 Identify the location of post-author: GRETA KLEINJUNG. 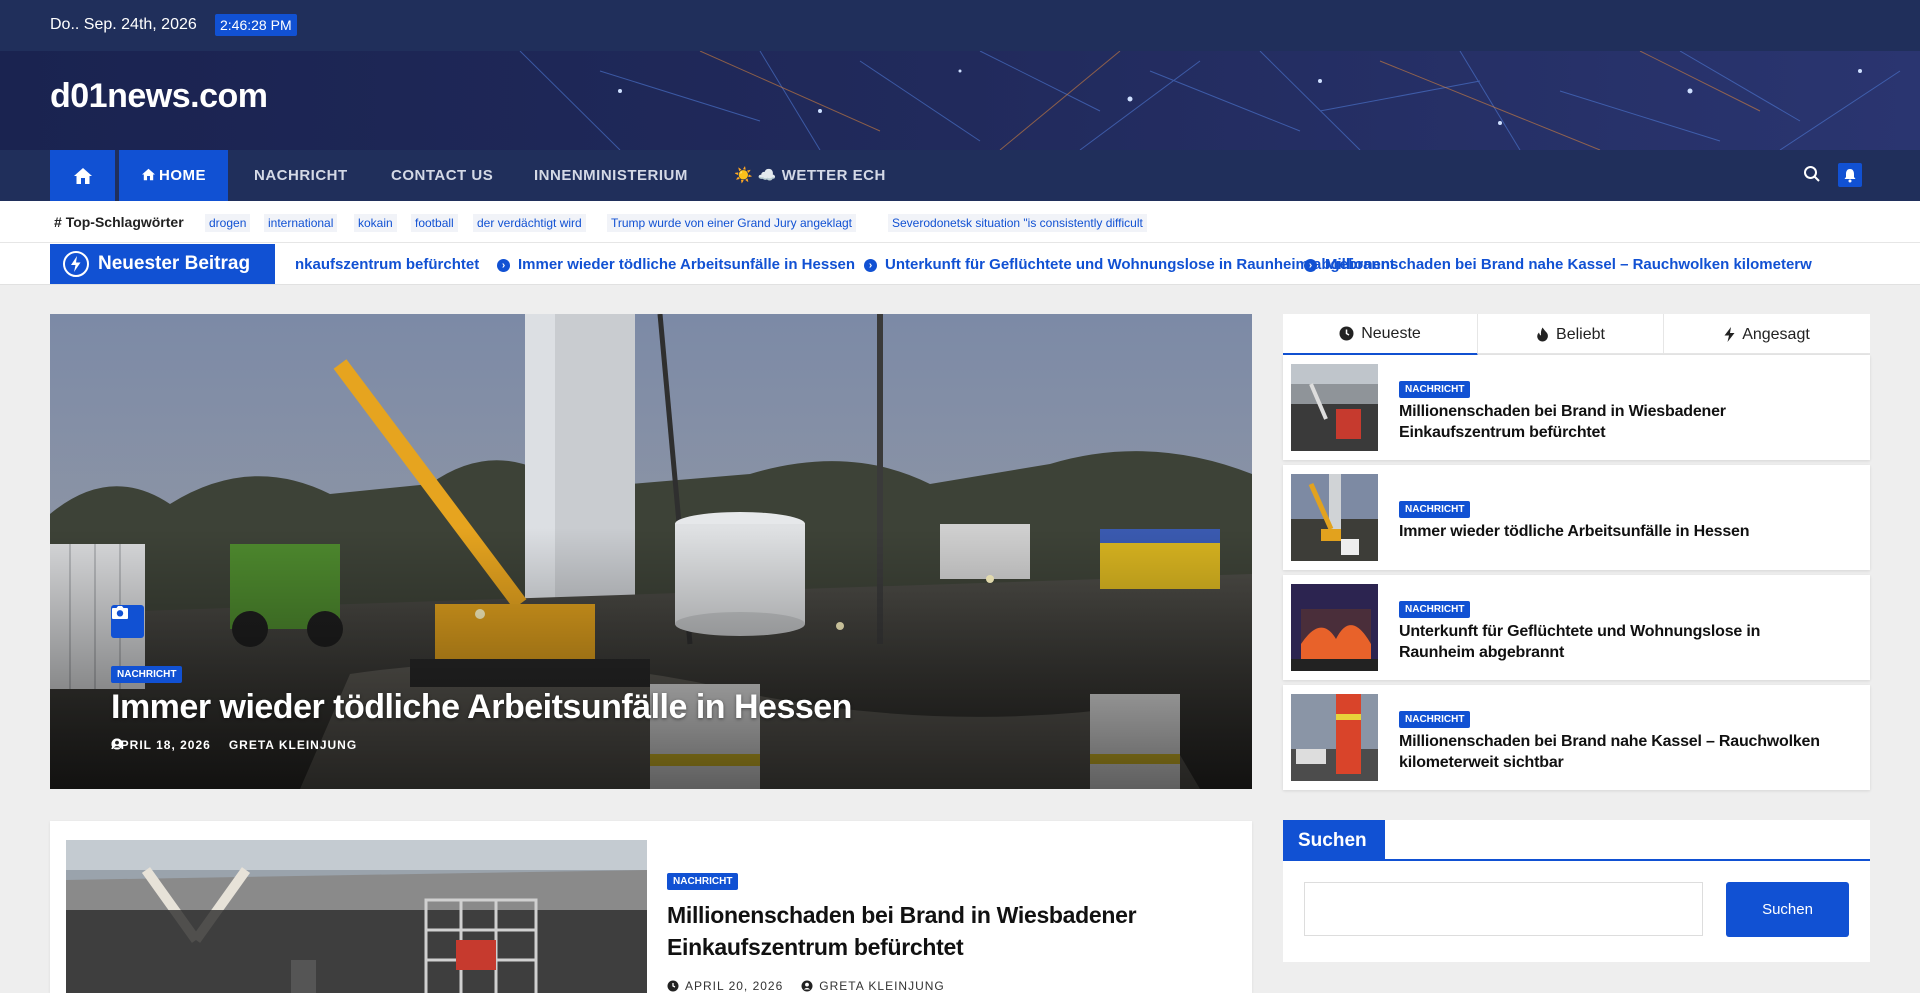
(872, 986).